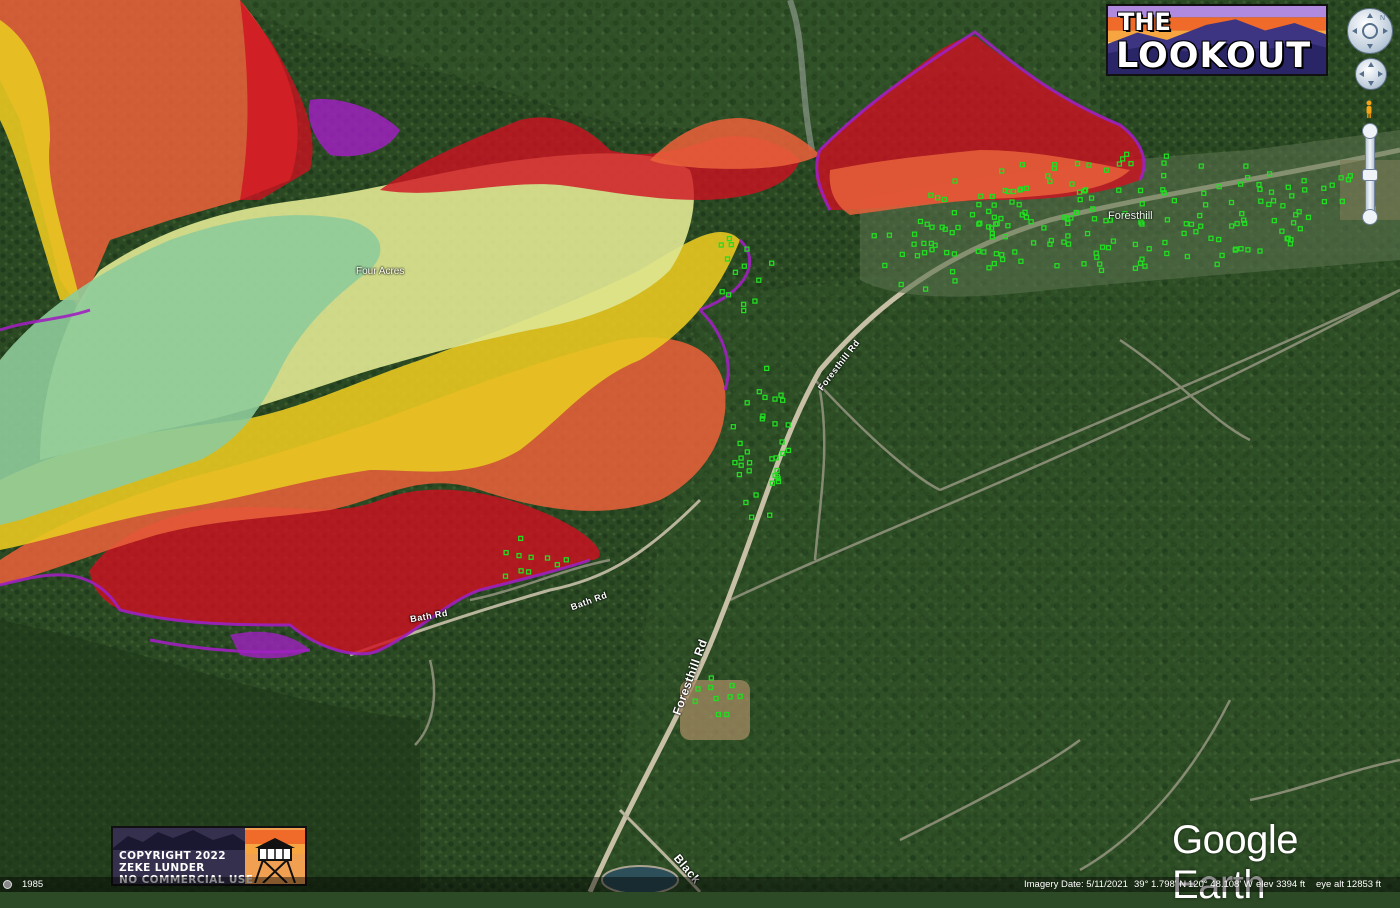 The height and width of the screenshot is (908, 1400). What do you see at coordinates (1369, 109) in the screenshot?
I see `pegman-icon` at bounding box center [1369, 109].